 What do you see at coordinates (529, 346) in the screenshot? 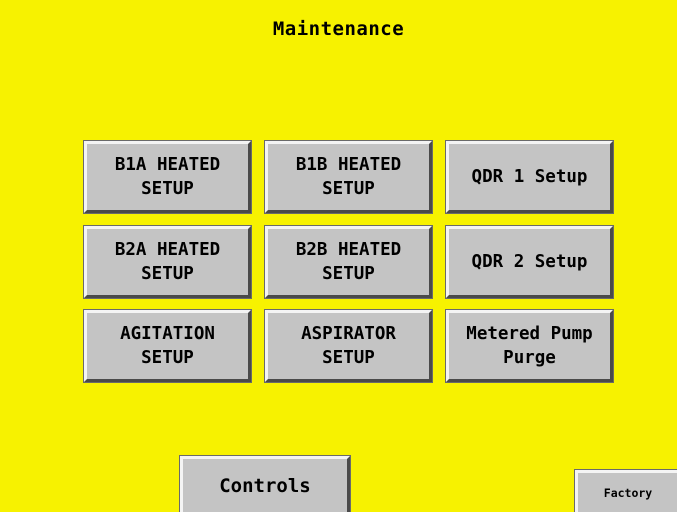
I see `metered-pump-purge-button: Metered Pump Purge` at bounding box center [529, 346].